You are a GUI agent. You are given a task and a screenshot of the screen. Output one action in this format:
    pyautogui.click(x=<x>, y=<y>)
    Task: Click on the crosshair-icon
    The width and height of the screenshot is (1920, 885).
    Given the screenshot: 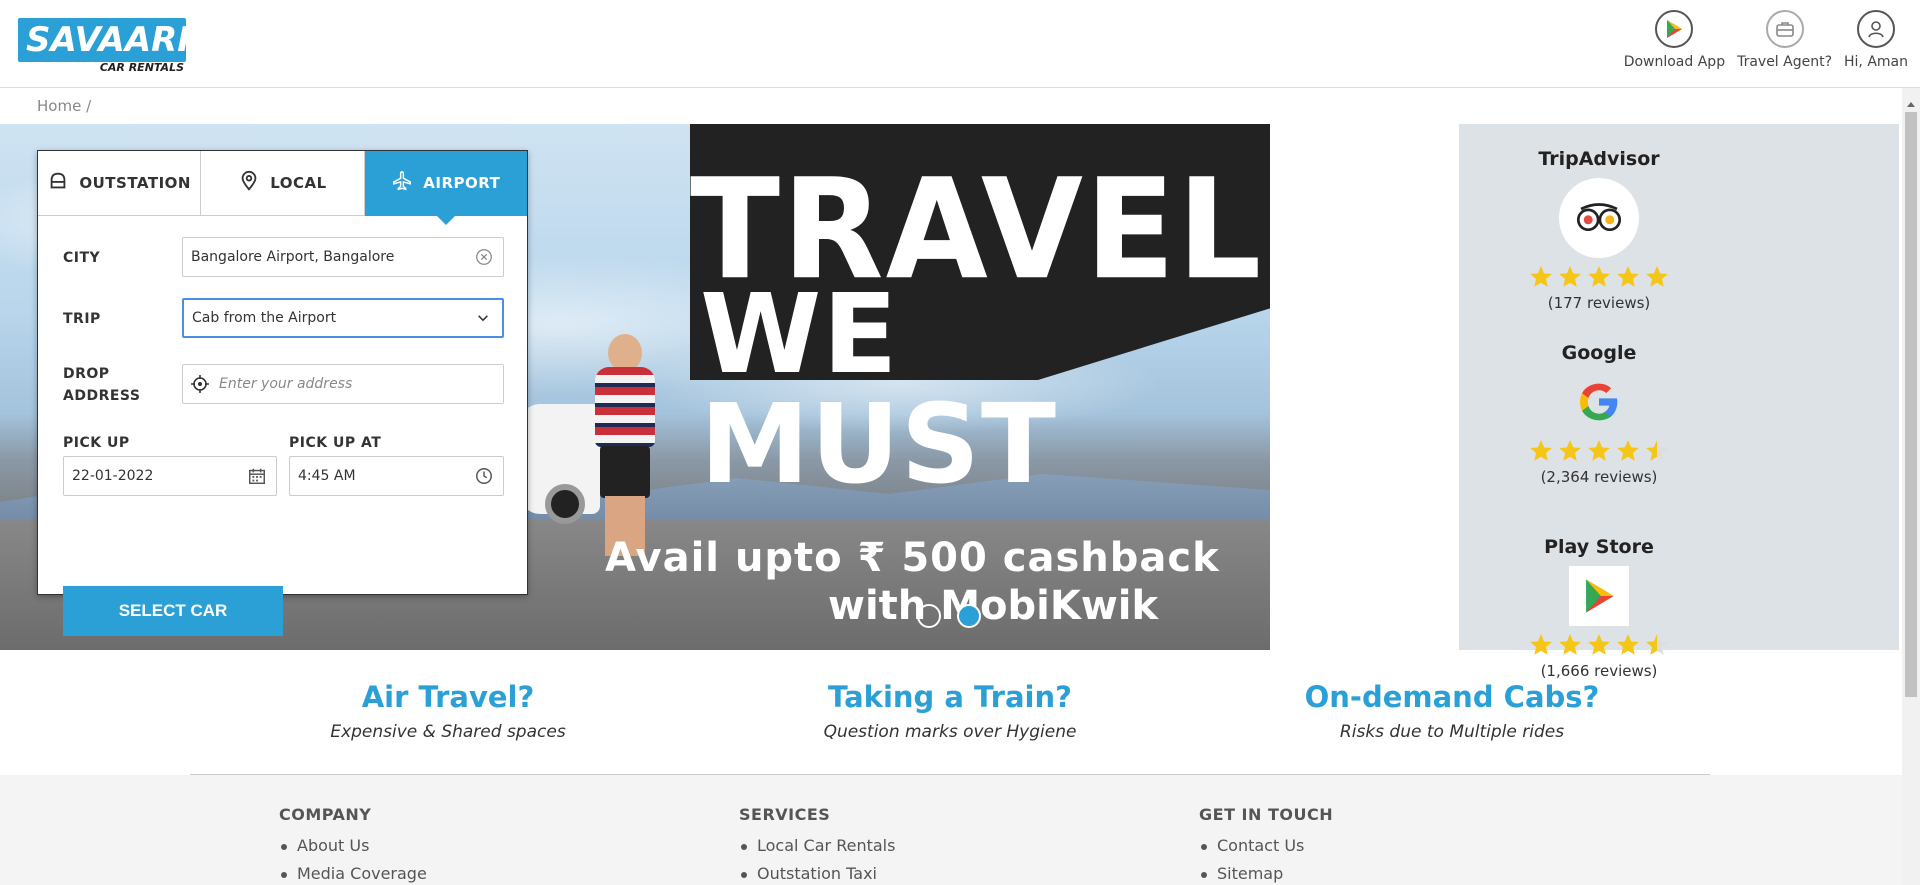 What is the action you would take?
    pyautogui.click(x=200, y=384)
    